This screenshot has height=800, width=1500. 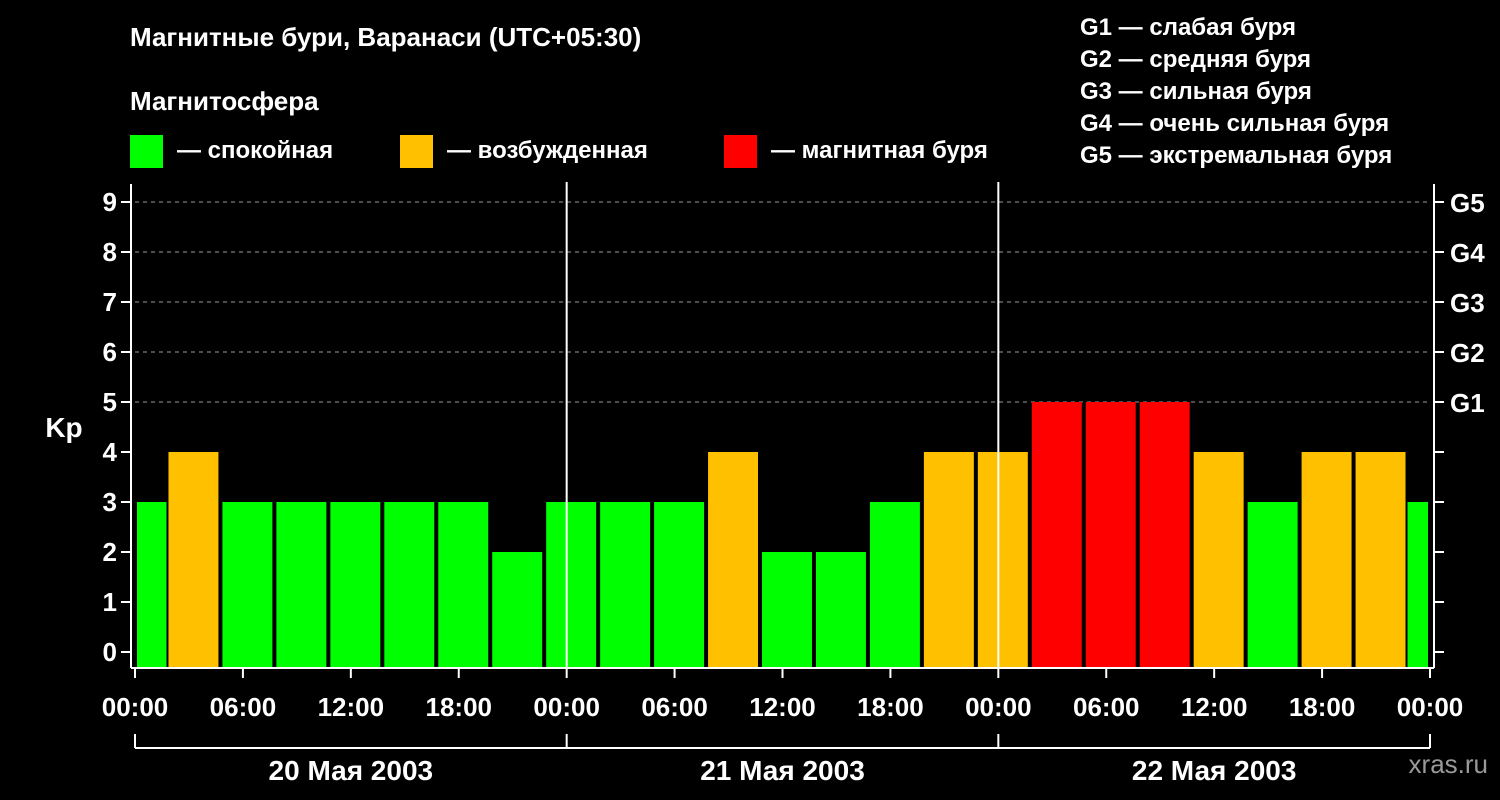 I want to click on y-tick-label: 4, so click(x=110, y=452).